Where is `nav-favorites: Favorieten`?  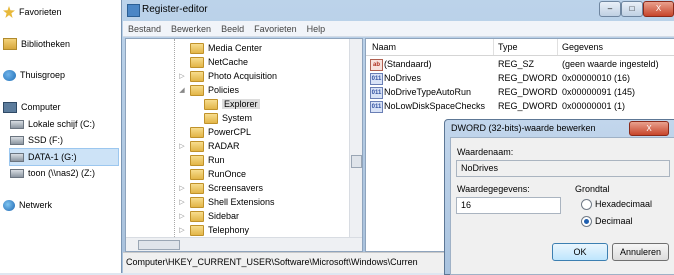 nav-favorites: Favorieten is located at coordinates (32, 12).